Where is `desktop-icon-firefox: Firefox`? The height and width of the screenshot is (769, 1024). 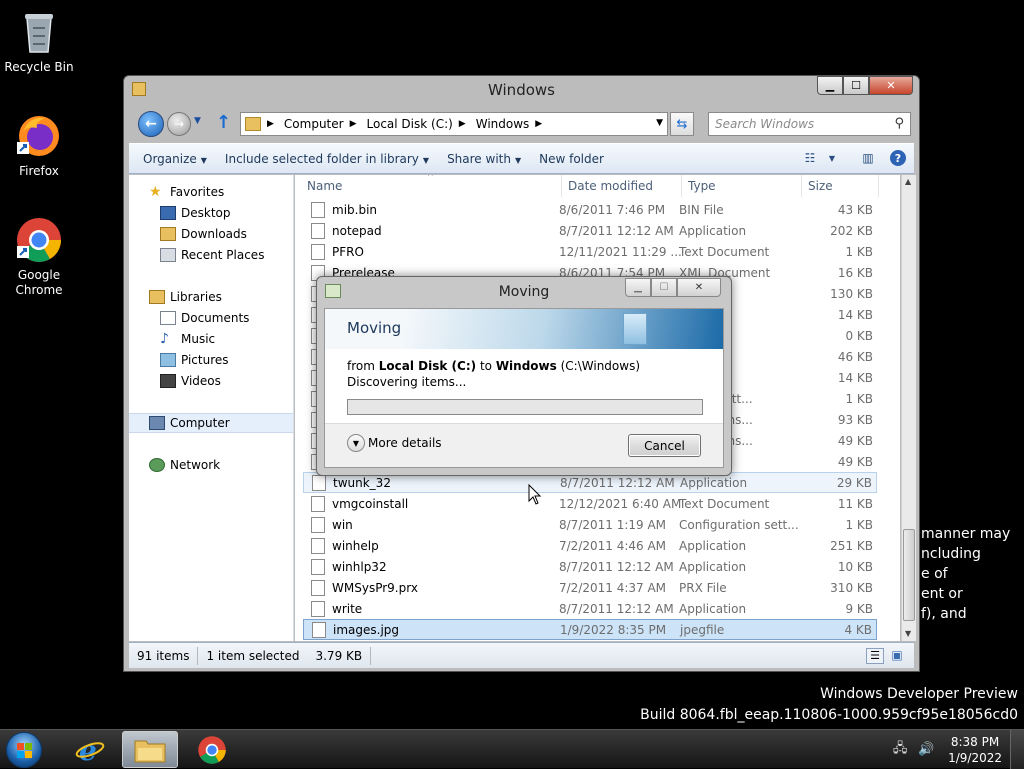 desktop-icon-firefox: Firefox is located at coordinates (39, 145).